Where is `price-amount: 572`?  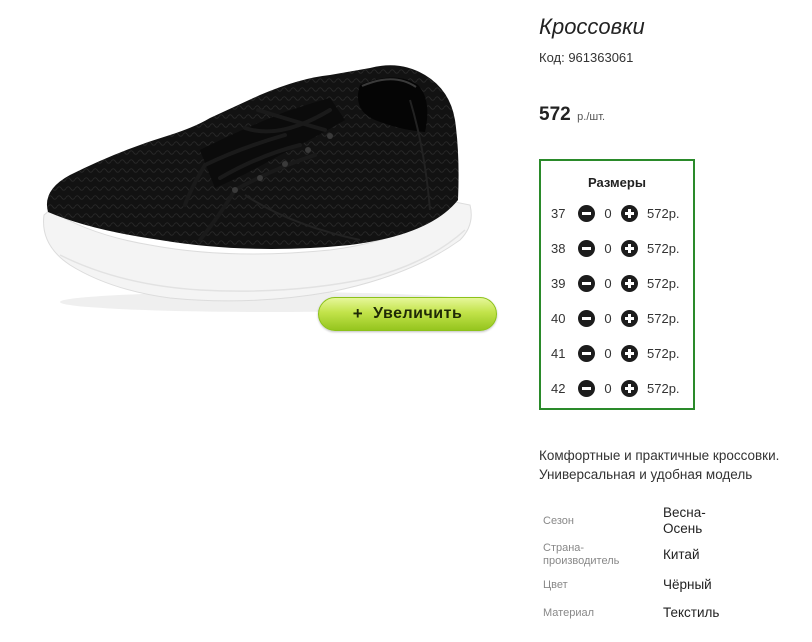
price-amount: 572 is located at coordinates (555, 114).